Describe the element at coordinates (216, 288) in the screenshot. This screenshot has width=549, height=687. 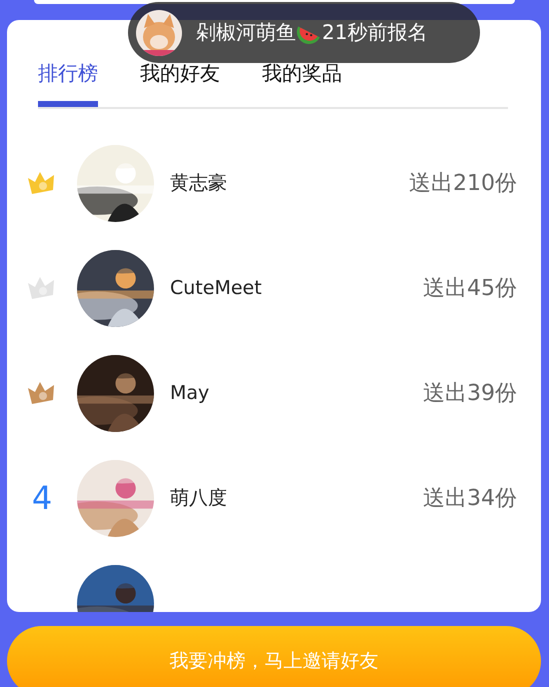
I see `user-name: CuteMeet` at that location.